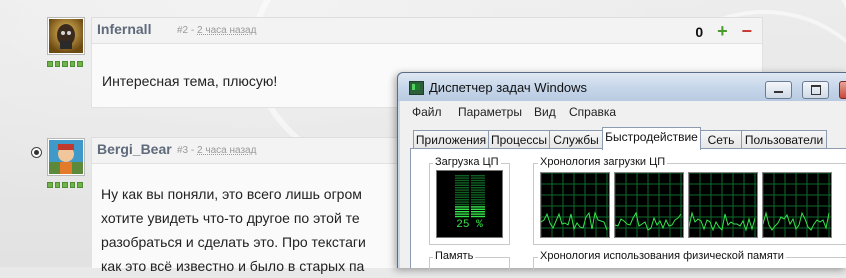 This screenshot has width=846, height=278. I want to click on menu-view: Вид, so click(545, 112).